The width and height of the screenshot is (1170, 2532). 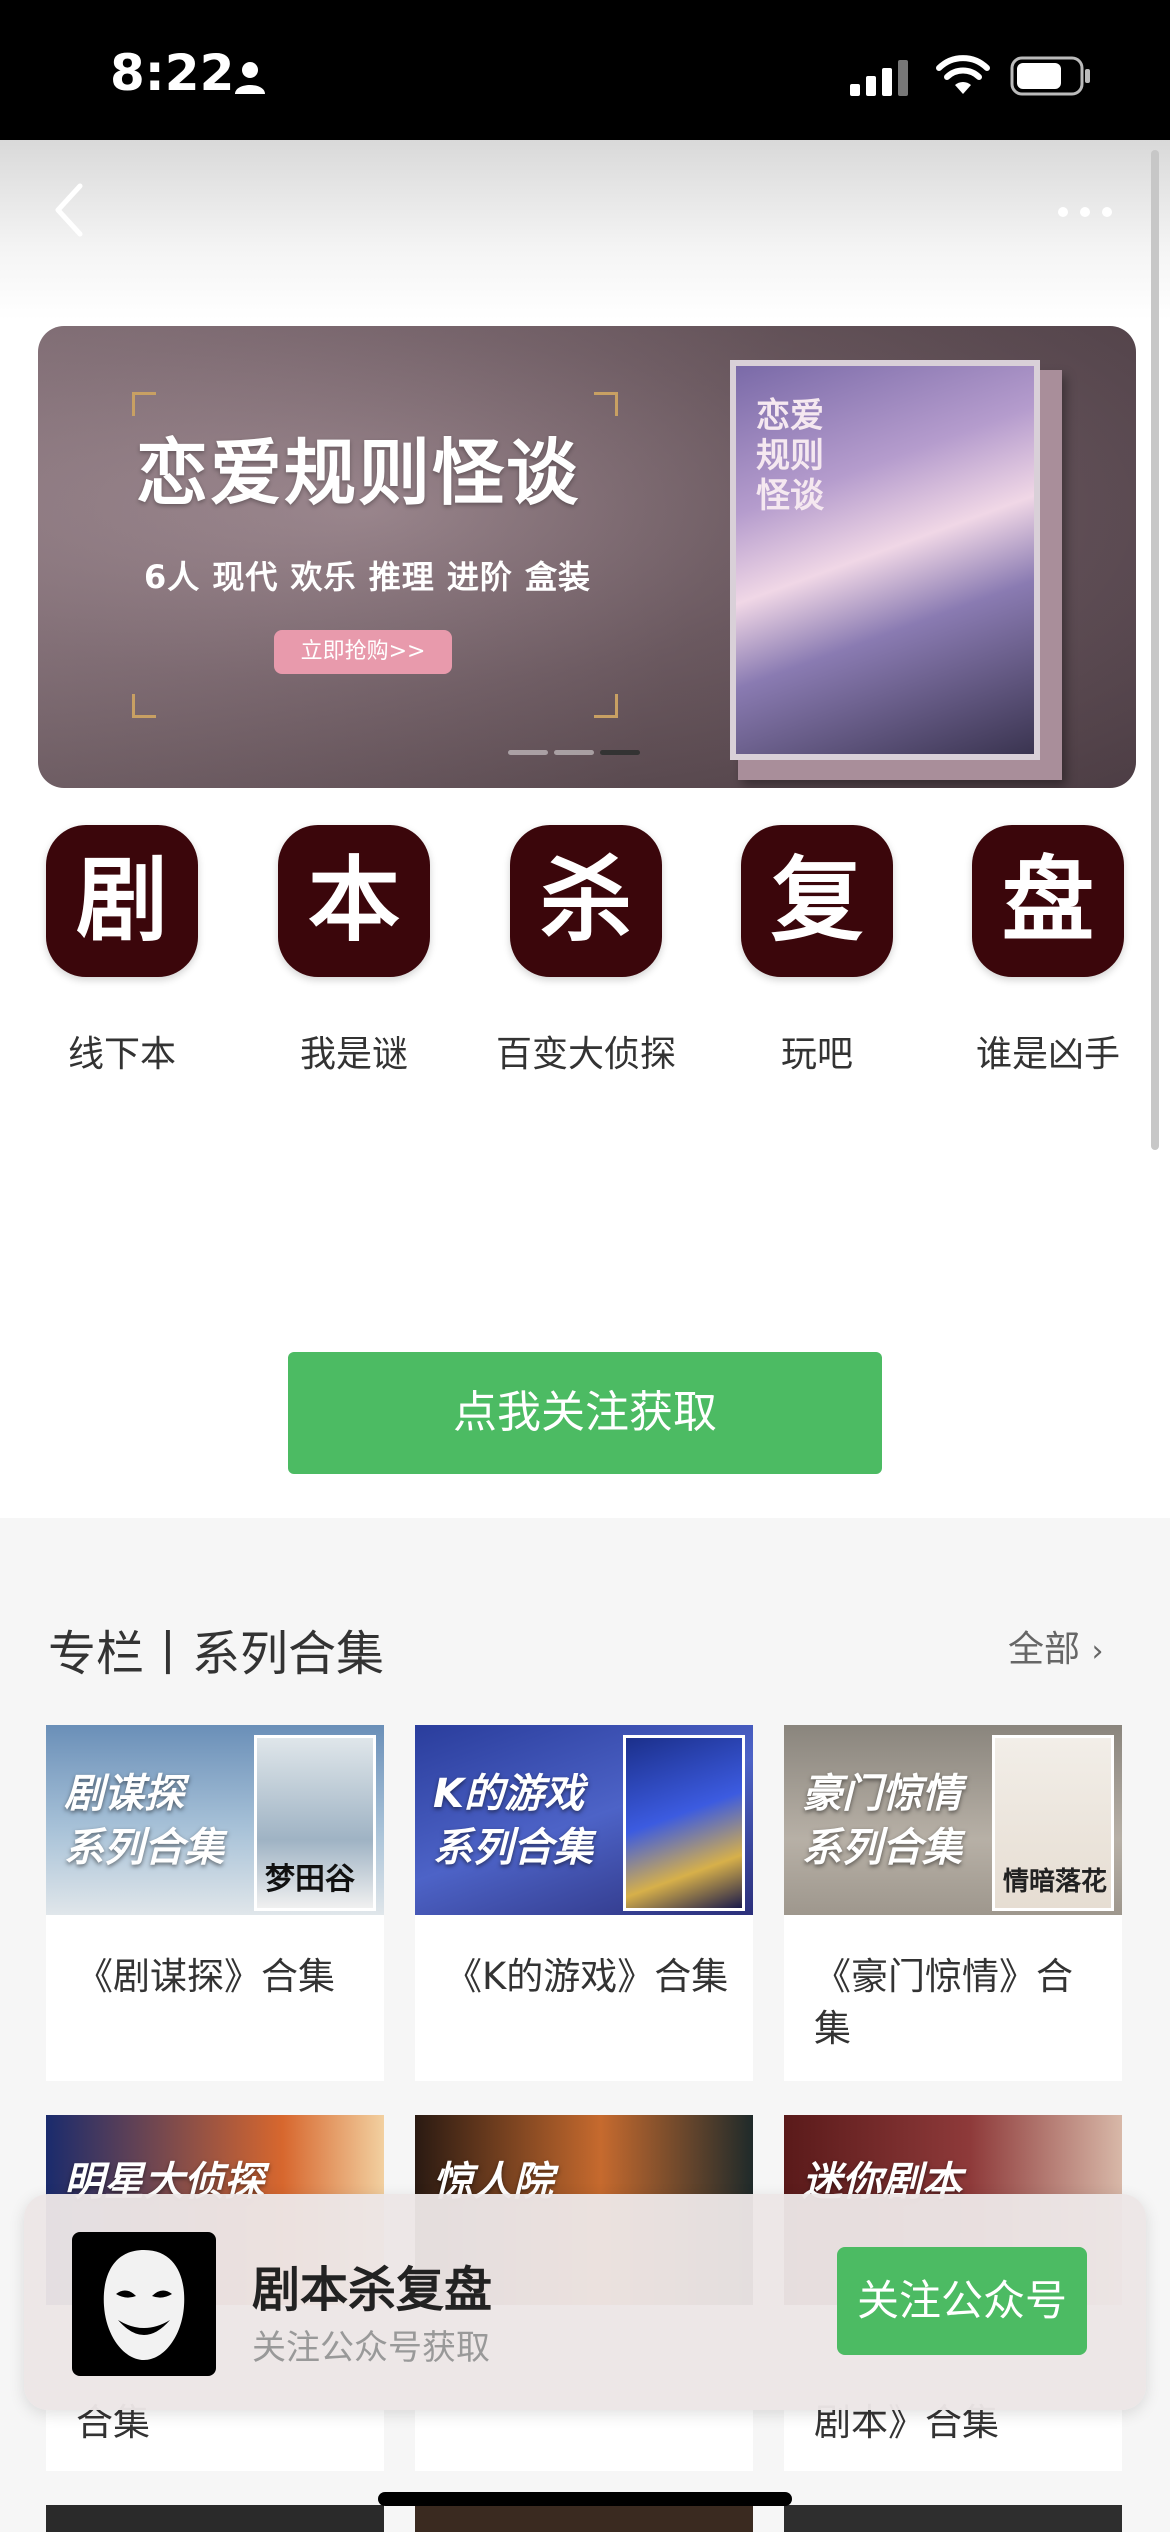 What do you see at coordinates (585, 230) in the screenshot?
I see `nav-bar` at bounding box center [585, 230].